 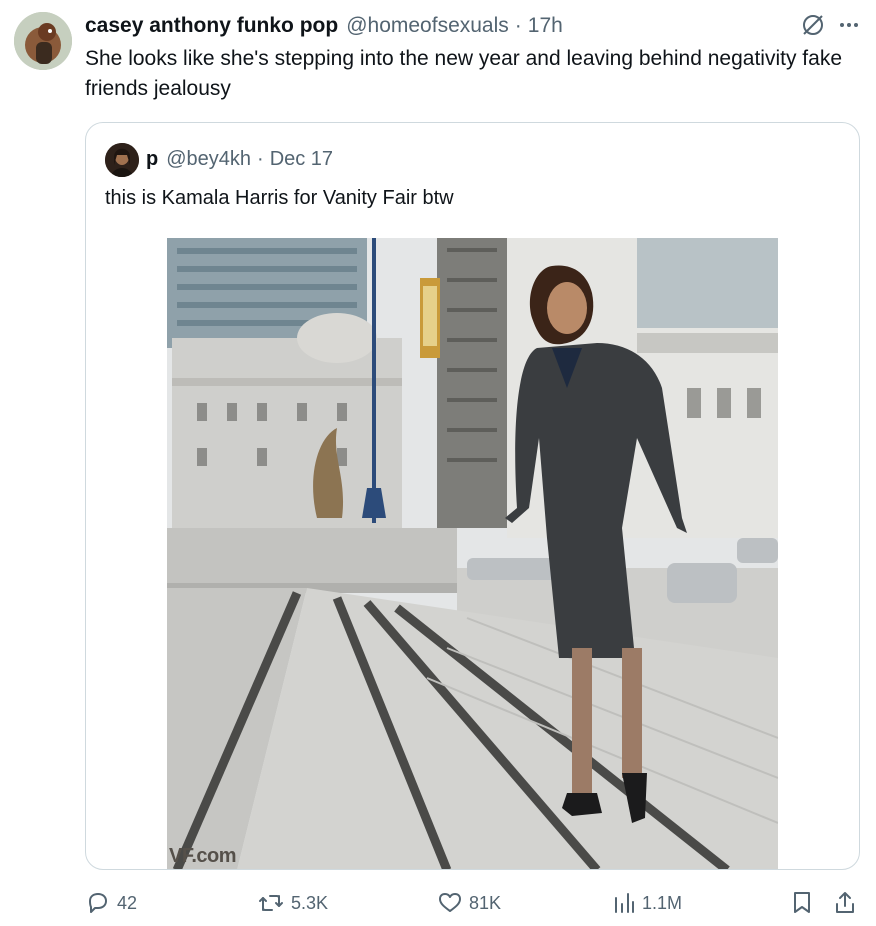 What do you see at coordinates (427, 26) in the screenshot?
I see `author-handle: @homeofsexuals` at bounding box center [427, 26].